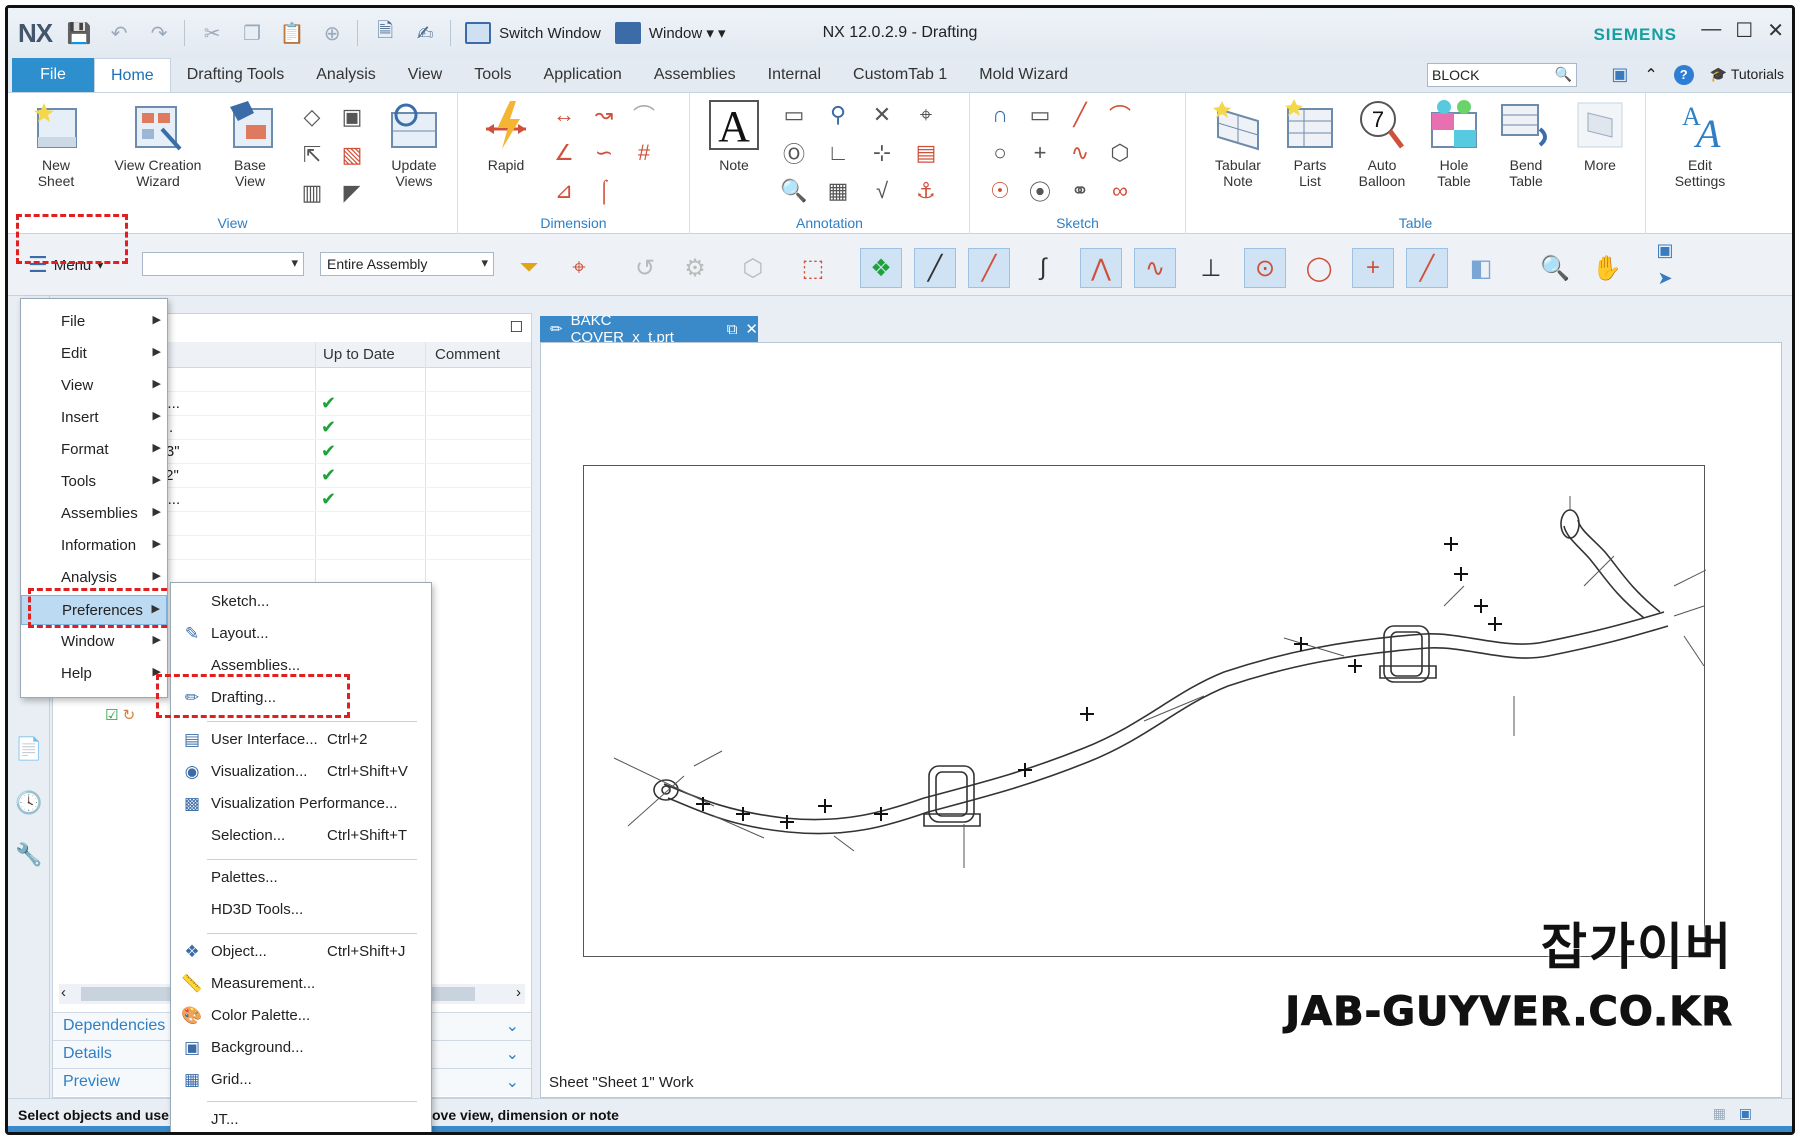 The image size is (1800, 1140). I want to click on selection-scope-select: Entire Assembly, so click(407, 264).